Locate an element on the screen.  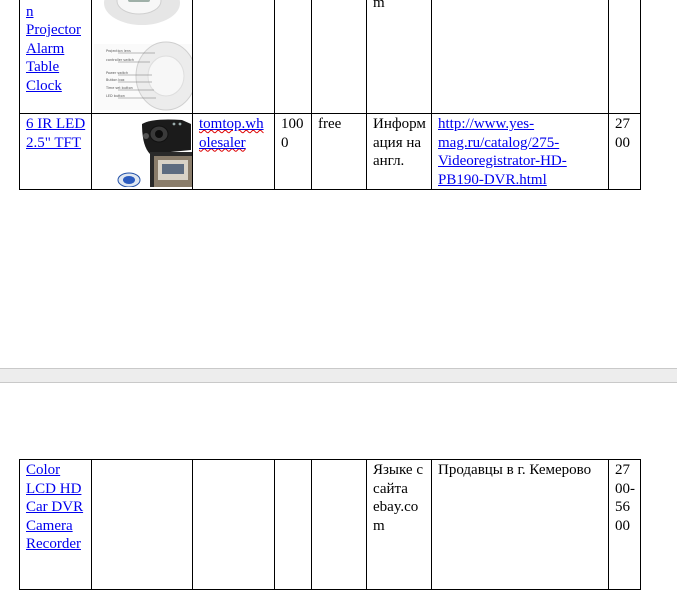
delivery-cell: free is located at coordinates (339, 151).